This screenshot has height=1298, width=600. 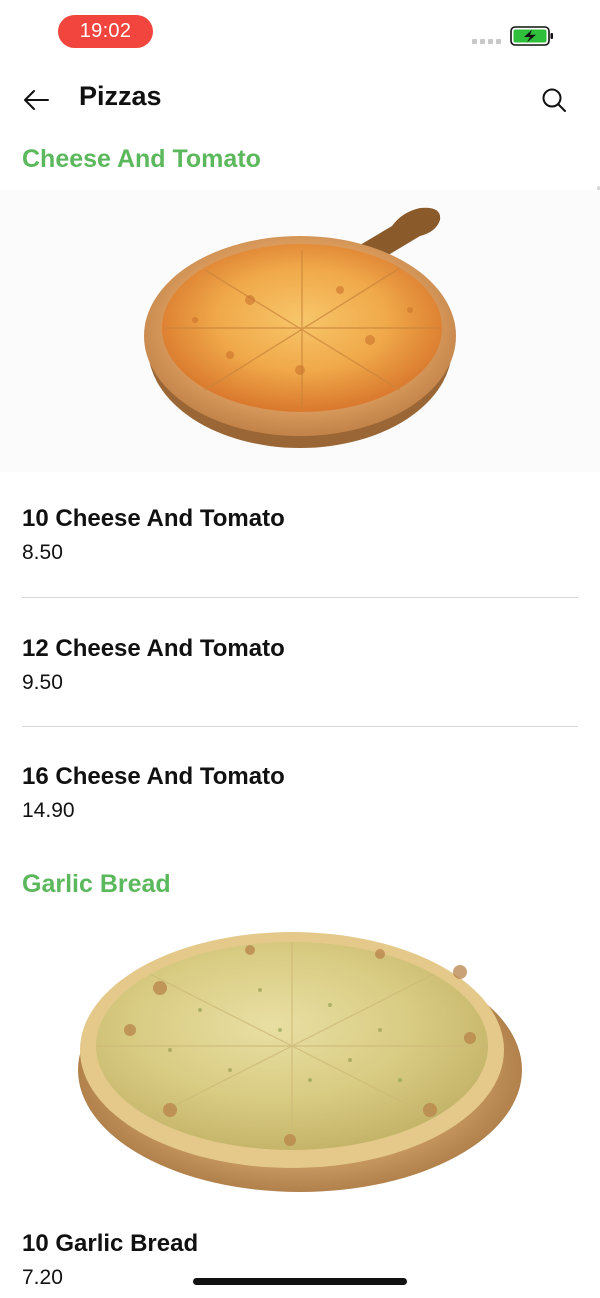 I want to click on arrow-left-icon, so click(x=36, y=100).